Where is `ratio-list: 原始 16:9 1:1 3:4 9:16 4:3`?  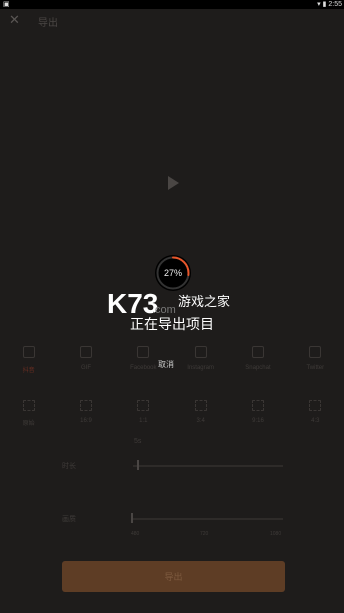
ratio-list: 原始 16:9 1:1 3:4 9:16 4:3 is located at coordinates (172, 416).